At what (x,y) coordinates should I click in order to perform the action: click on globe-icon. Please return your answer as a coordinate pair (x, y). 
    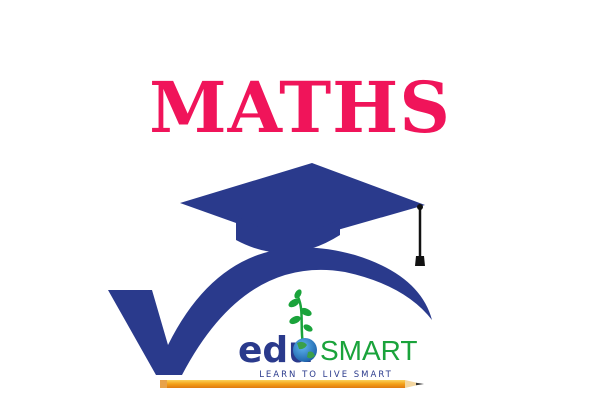
    Looking at the image, I should click on (305, 350).